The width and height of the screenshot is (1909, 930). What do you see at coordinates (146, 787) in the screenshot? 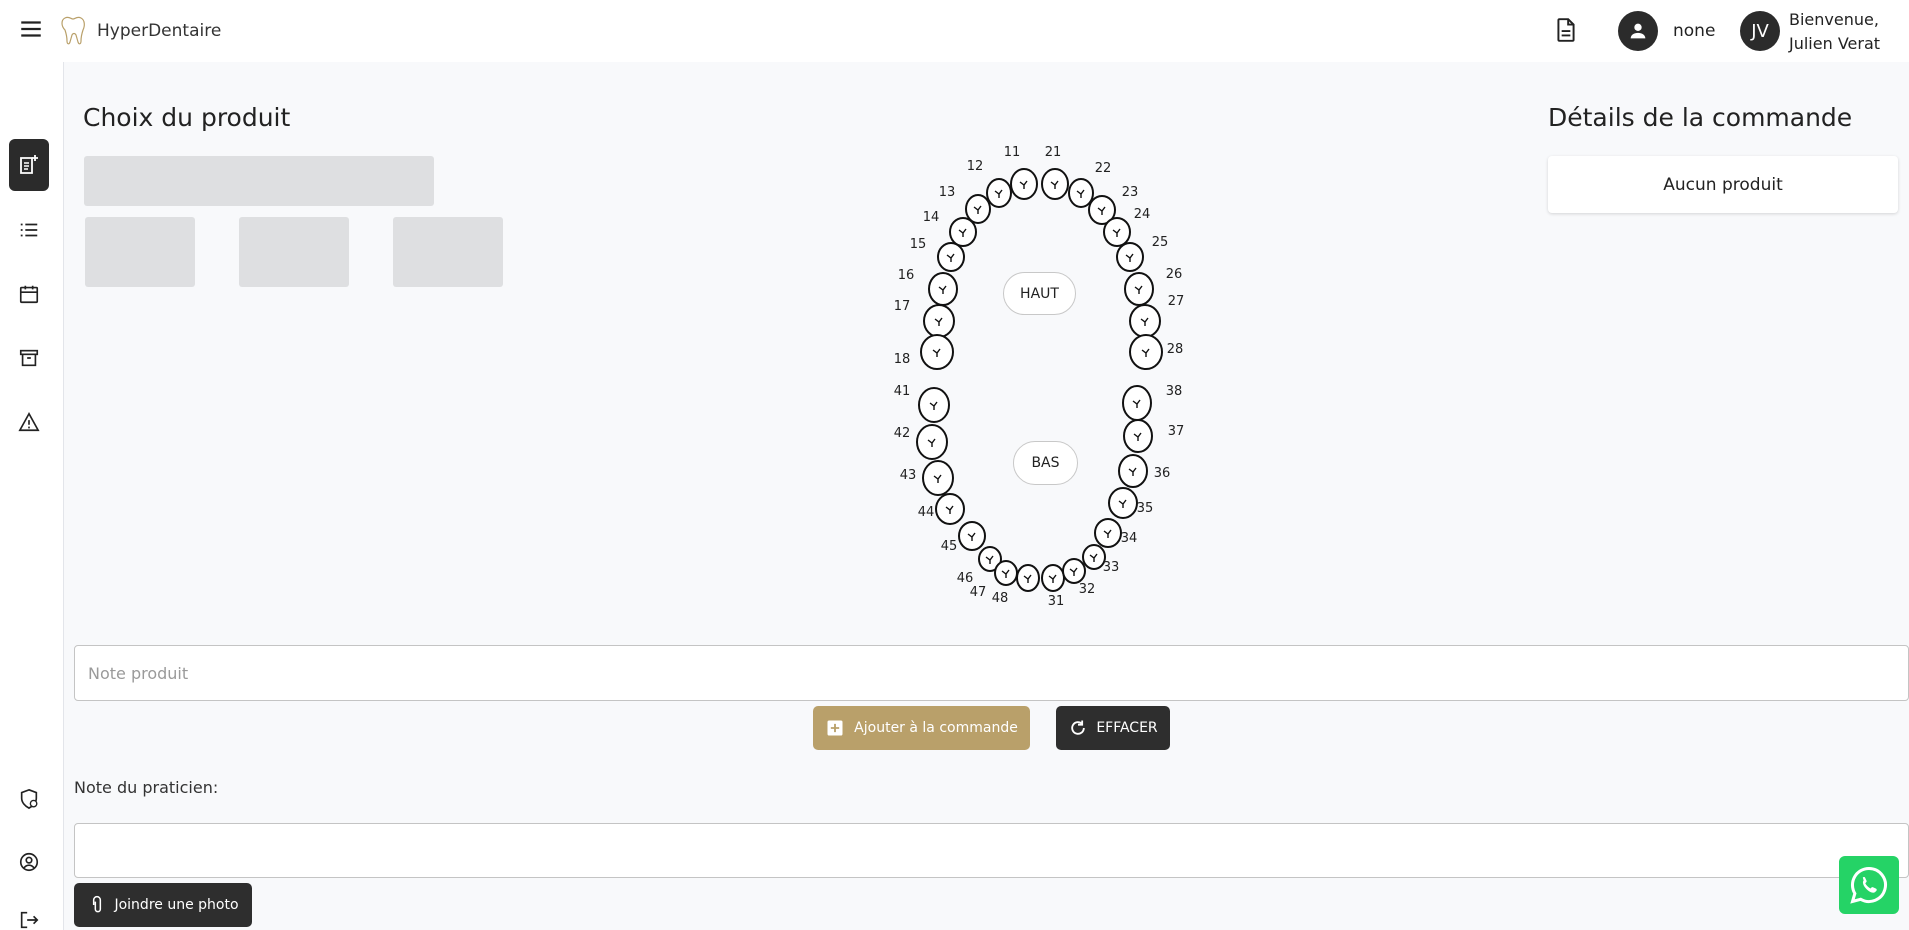
I see `practitioner-note-label: Note du praticien:` at bounding box center [146, 787].